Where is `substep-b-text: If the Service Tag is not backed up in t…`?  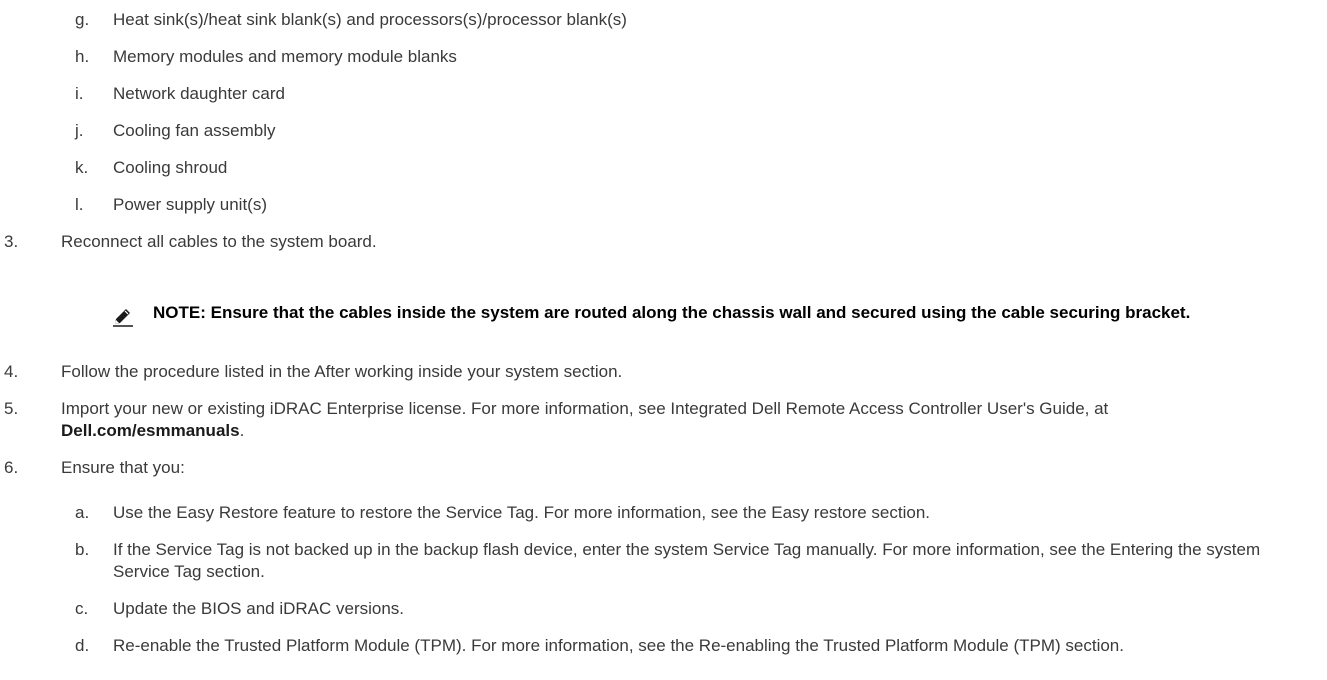 substep-b-text: If the Service Tag is not backed up in t… is located at coordinates (687, 560).